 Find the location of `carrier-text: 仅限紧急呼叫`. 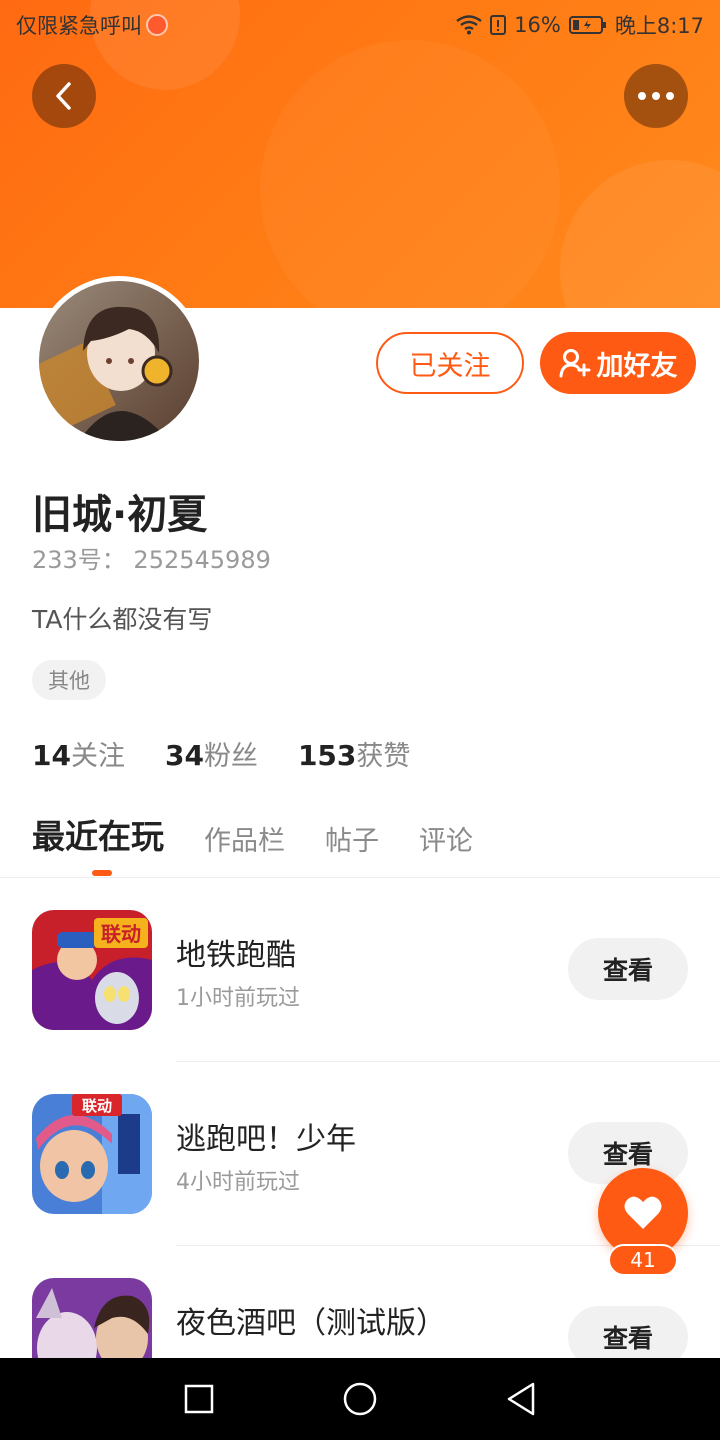

carrier-text: 仅限紧急呼叫 is located at coordinates (79, 26).